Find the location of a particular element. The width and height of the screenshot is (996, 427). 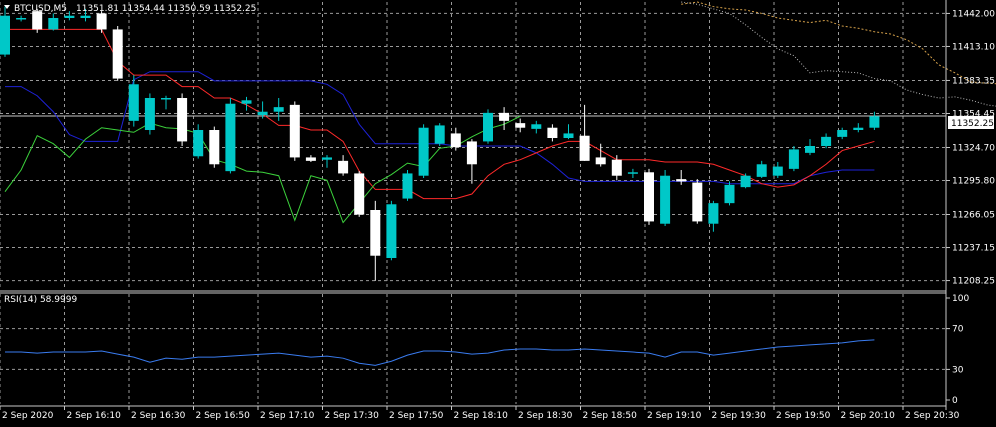

x-tick-label: 2 Sep 19:30 is located at coordinates (739, 416).